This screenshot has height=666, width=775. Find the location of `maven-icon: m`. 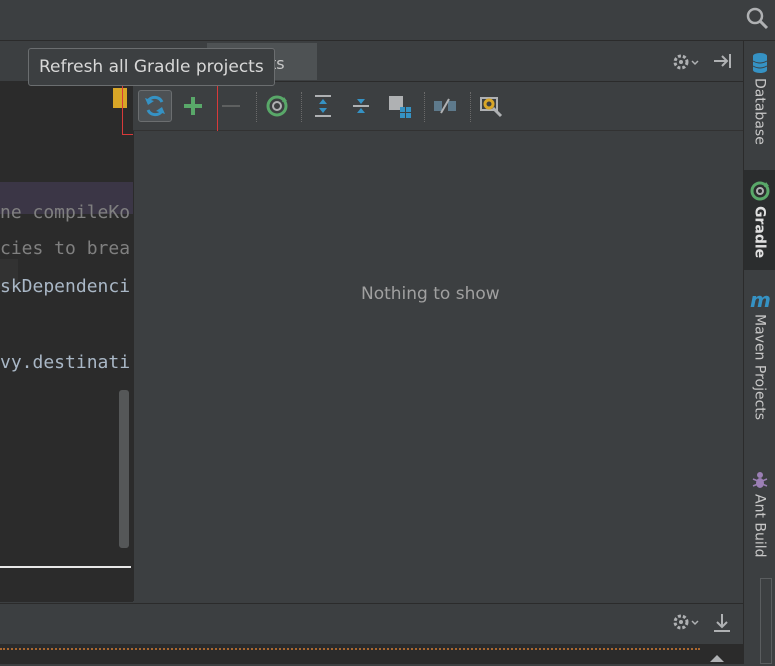

maven-icon: m is located at coordinates (760, 300).